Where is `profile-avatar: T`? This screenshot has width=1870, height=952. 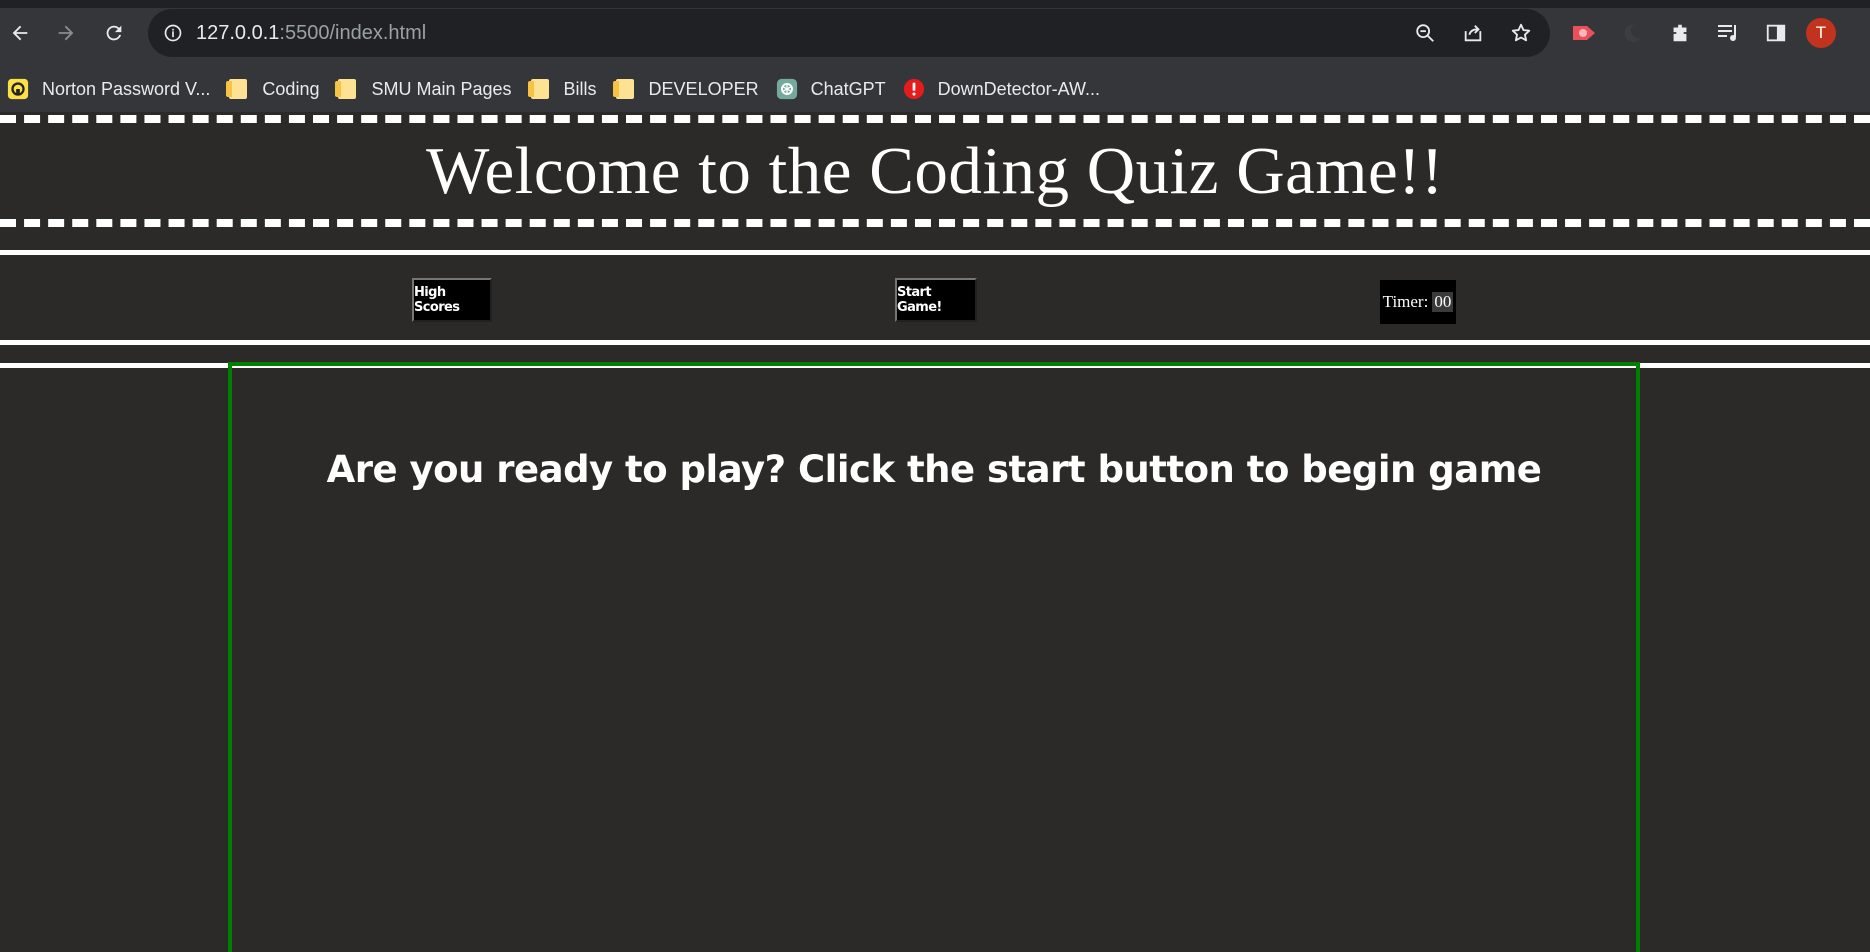
profile-avatar: T is located at coordinates (1821, 33).